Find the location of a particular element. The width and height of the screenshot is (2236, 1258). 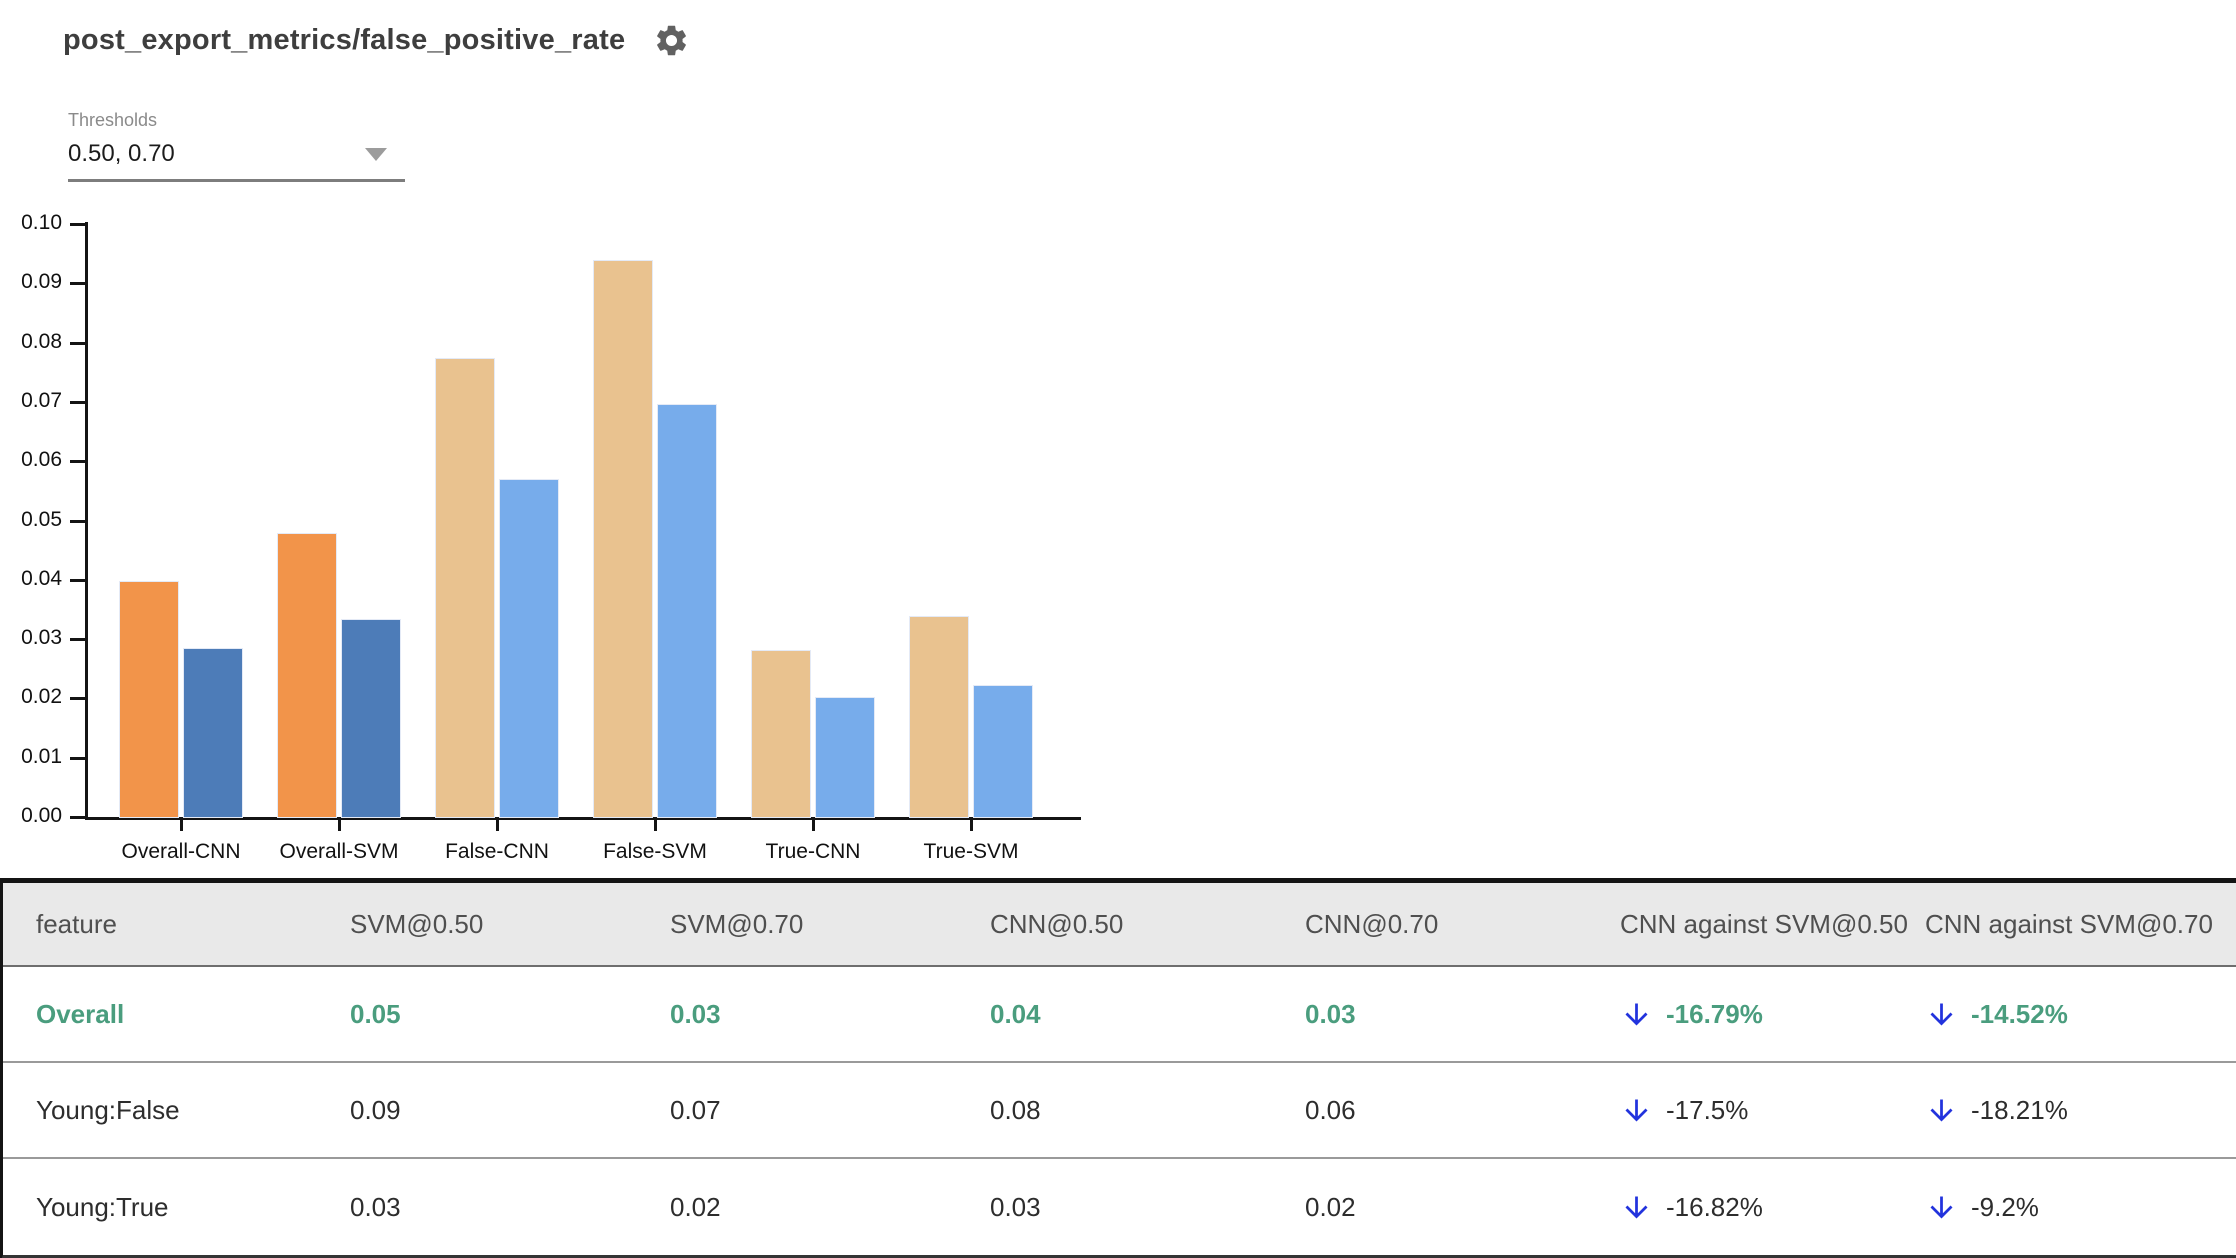

bar-False-SVM-threshold-0.70 is located at coordinates (687, 610).